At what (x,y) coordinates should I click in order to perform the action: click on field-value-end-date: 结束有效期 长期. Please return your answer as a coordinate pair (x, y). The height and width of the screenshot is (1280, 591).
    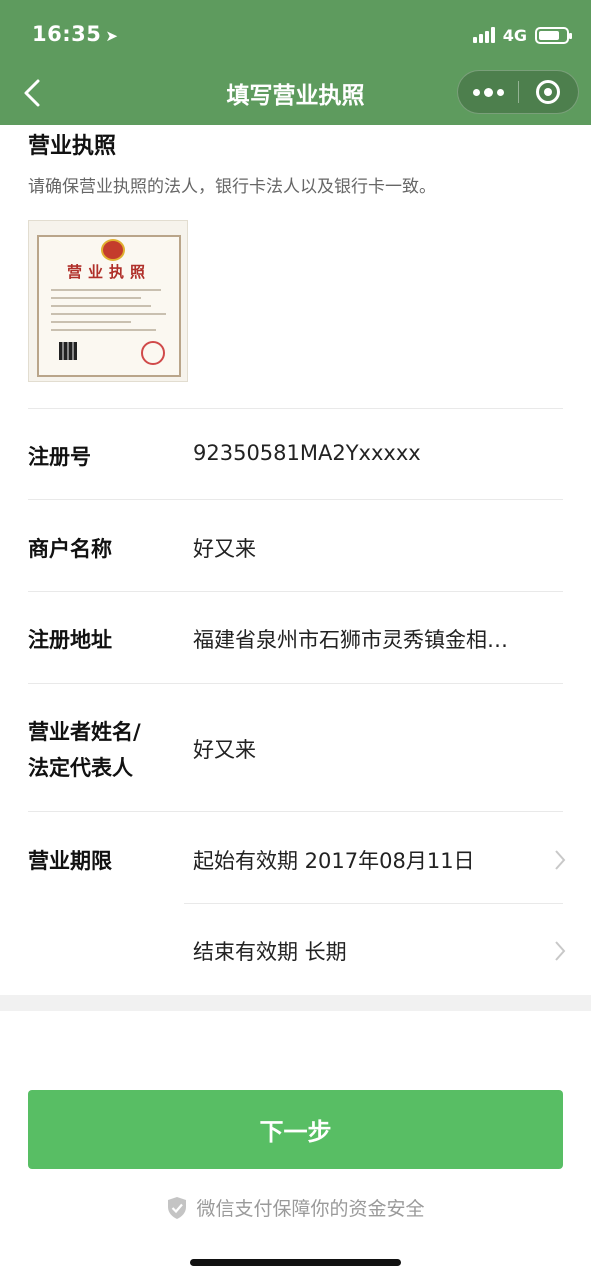
    Looking at the image, I should click on (363, 951).